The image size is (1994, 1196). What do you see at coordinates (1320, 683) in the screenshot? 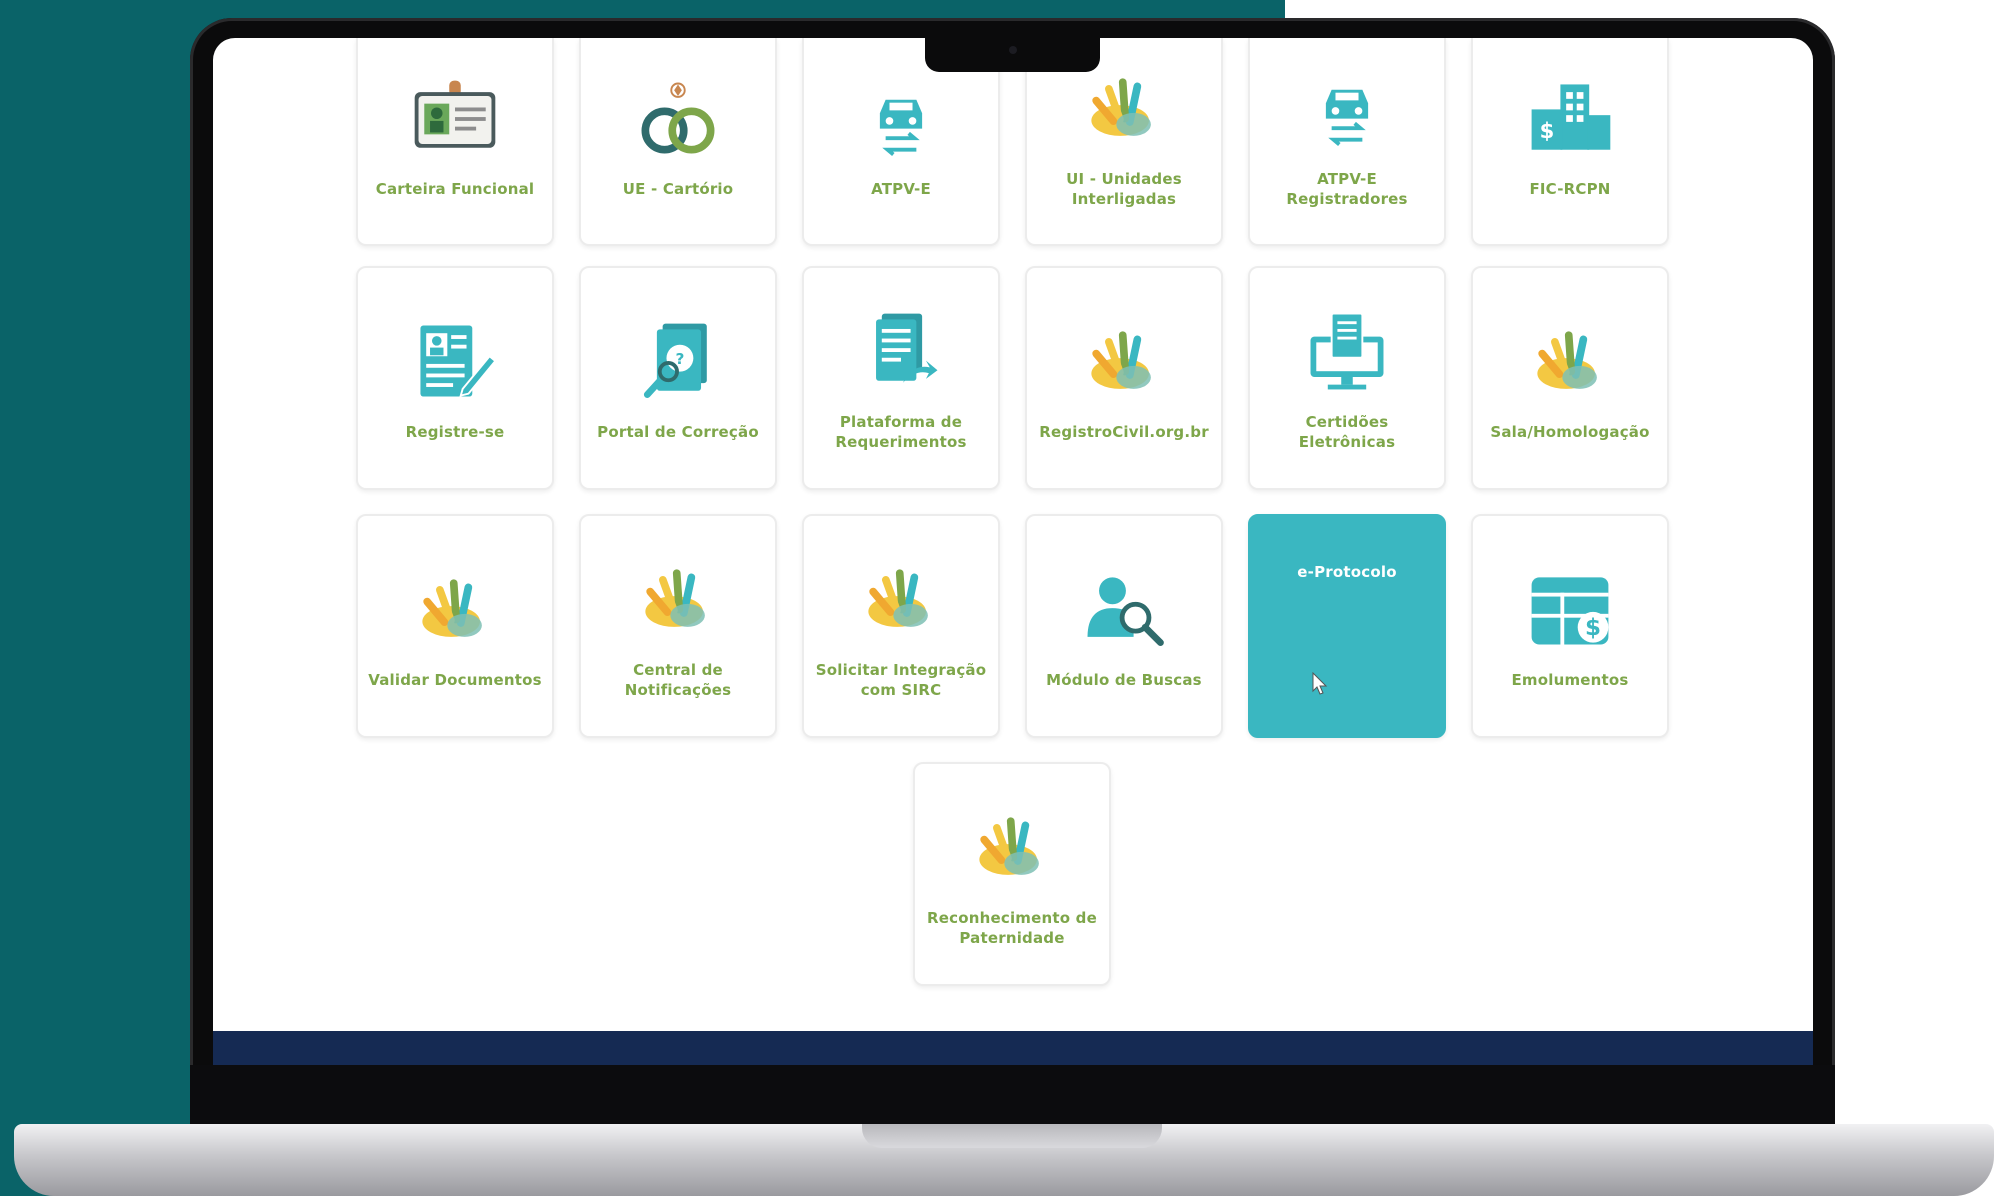
I see `mouse-cursor-icon` at bounding box center [1320, 683].